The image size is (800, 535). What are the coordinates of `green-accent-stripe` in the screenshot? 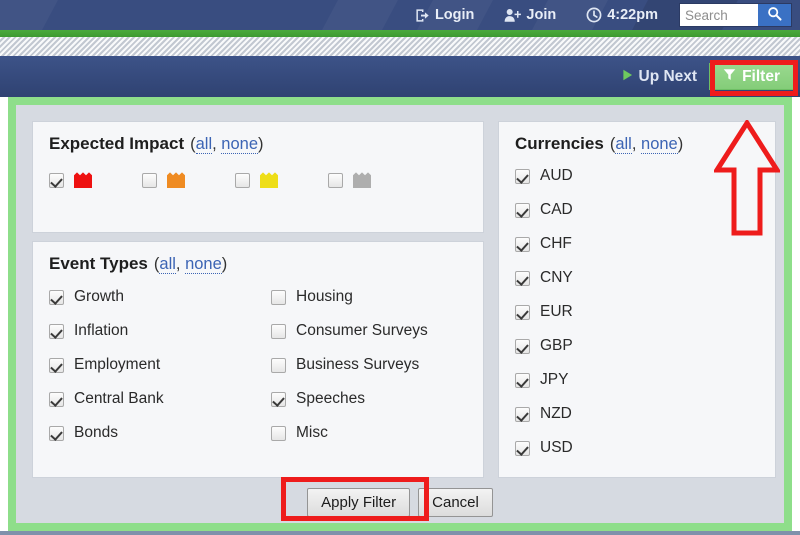 It's located at (400, 33).